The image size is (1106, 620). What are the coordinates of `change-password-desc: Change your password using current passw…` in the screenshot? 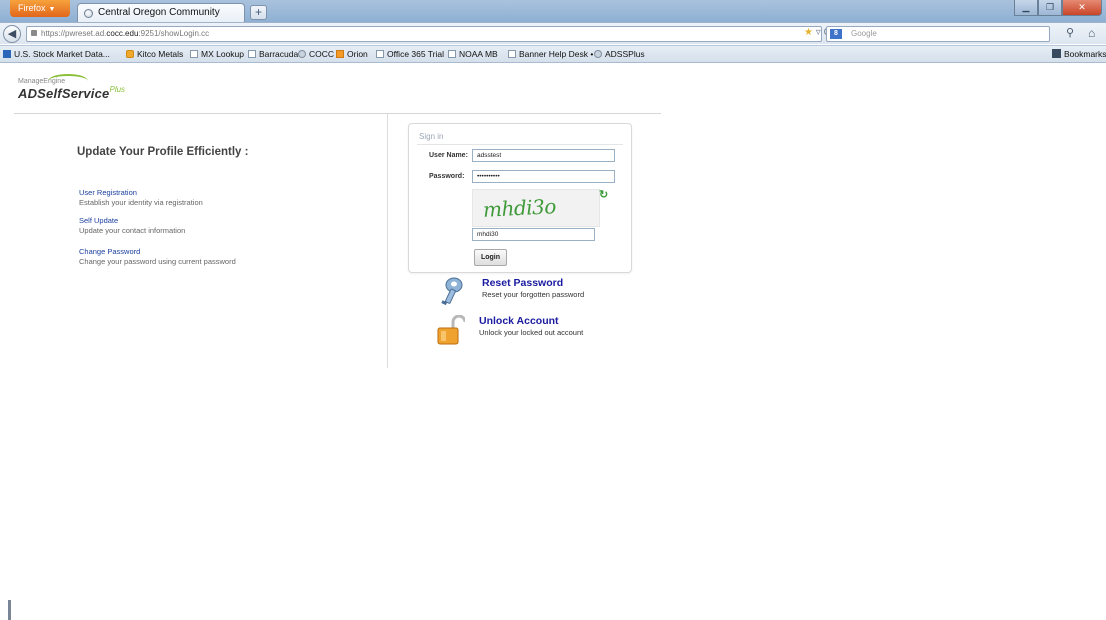 It's located at (157, 261).